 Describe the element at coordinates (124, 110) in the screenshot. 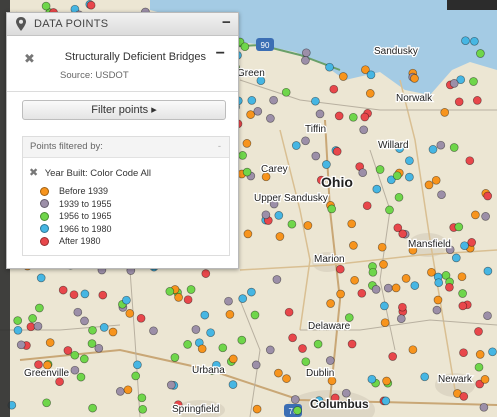

I see `filter-points-button: Filter points ▸` at that location.